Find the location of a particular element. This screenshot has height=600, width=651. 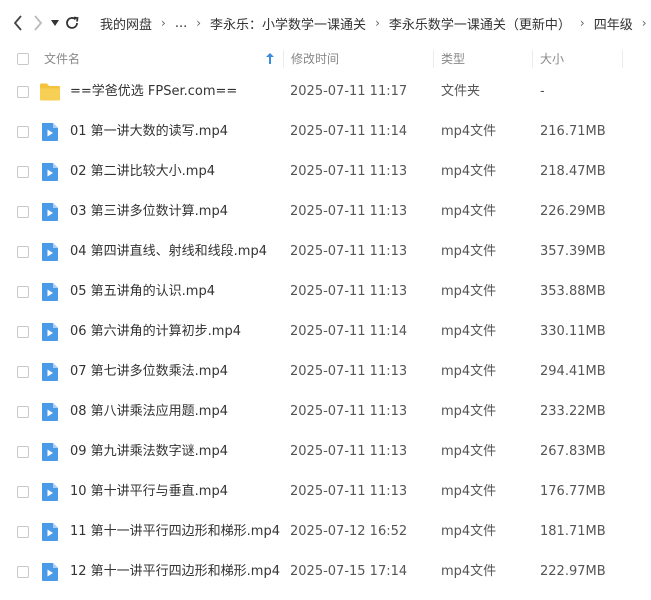

file-name: ==学爸优选 FPSer.com== is located at coordinates (153, 92).